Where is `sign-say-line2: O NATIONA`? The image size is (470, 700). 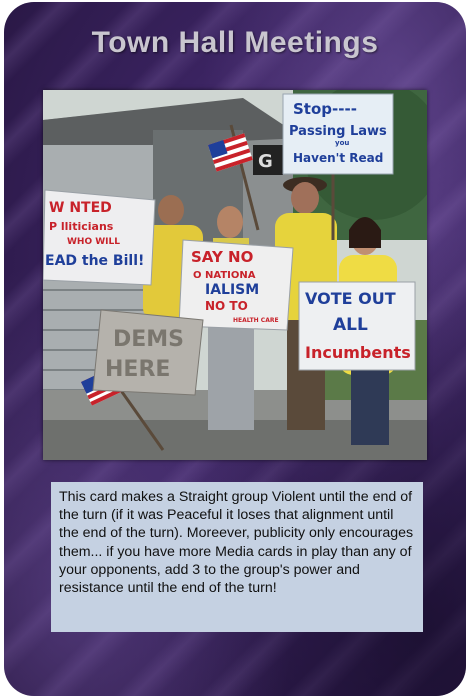
sign-say-line2: O NATIONA is located at coordinates (224, 275).